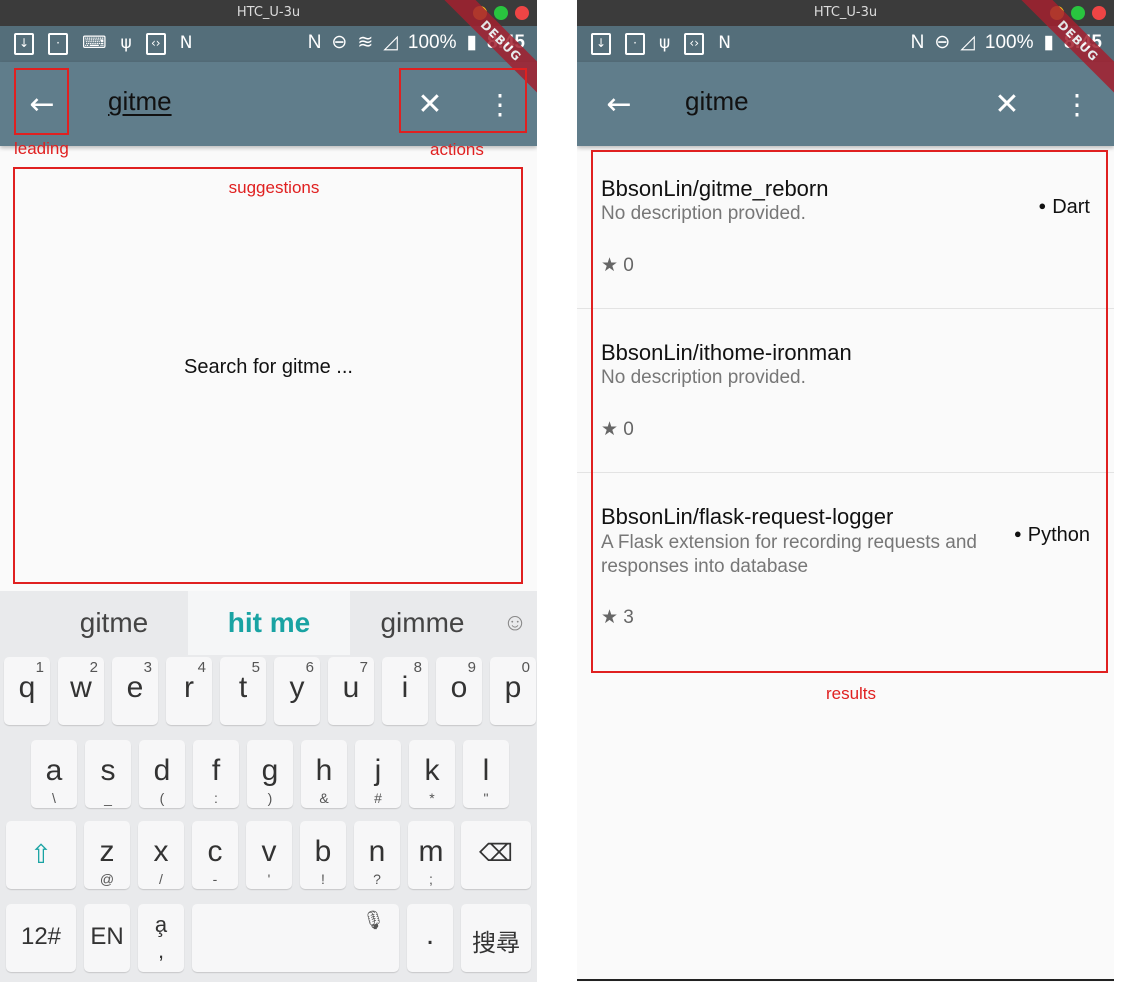 The width and height of the screenshot is (1137, 982). Describe the element at coordinates (107, 879) in the screenshot. I see `key-secondary-symbol: @` at that location.